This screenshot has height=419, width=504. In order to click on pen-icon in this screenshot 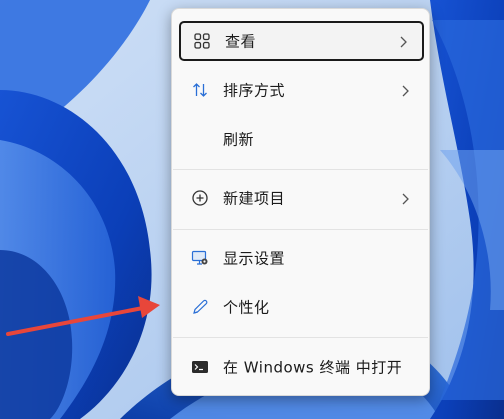, I will do `click(200, 307)`.